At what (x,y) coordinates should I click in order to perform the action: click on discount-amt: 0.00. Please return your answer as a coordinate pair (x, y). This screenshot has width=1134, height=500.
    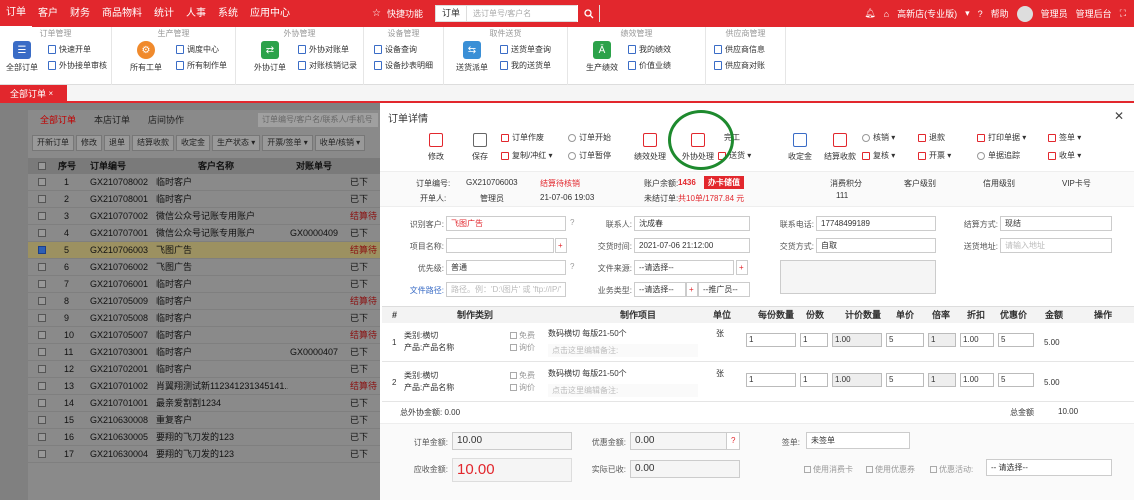
    Looking at the image, I should click on (685, 441).